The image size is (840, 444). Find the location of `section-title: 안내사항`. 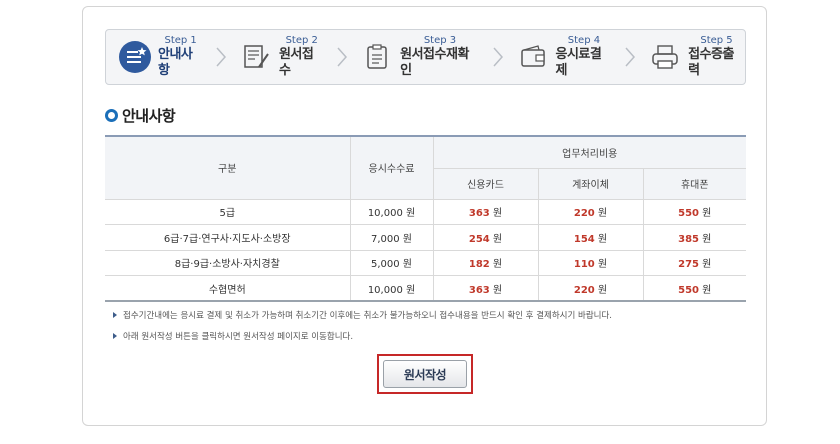

section-title: 안내사항 is located at coordinates (149, 116).